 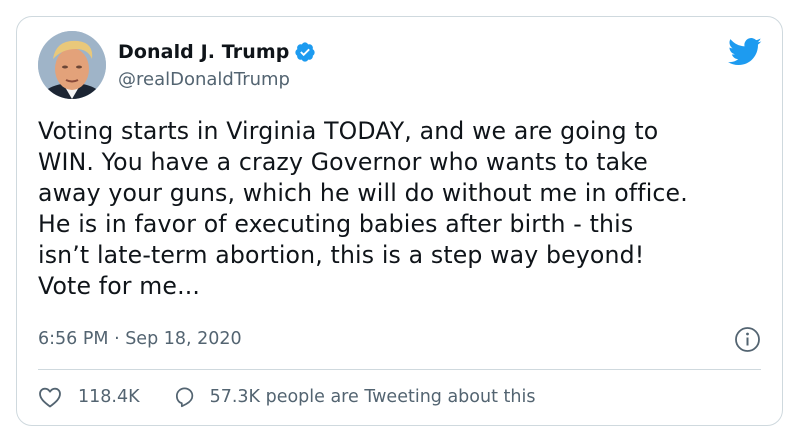 What do you see at coordinates (747, 339) in the screenshot?
I see `info-icon` at bounding box center [747, 339].